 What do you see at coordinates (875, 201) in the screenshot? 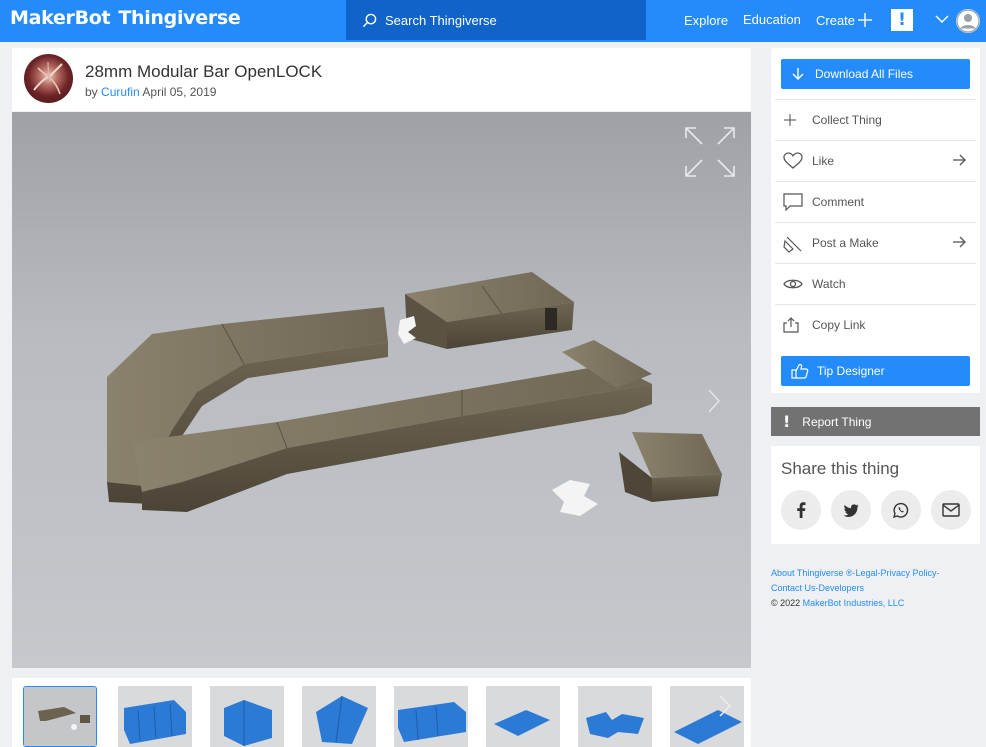
I see `comment-button: Comment` at bounding box center [875, 201].